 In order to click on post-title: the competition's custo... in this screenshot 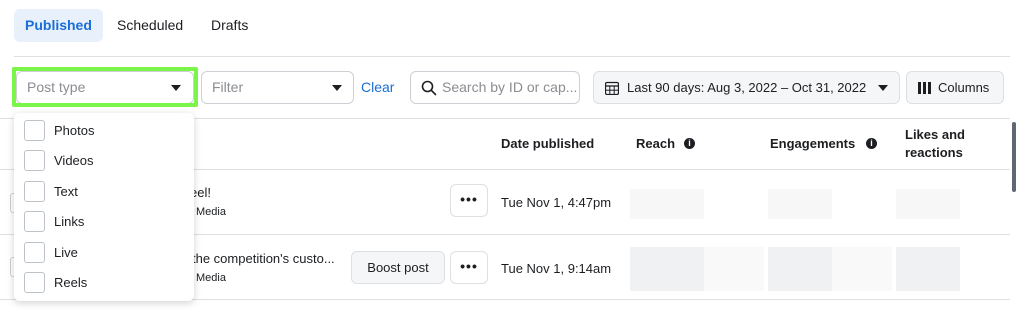, I will do `click(263, 258)`.